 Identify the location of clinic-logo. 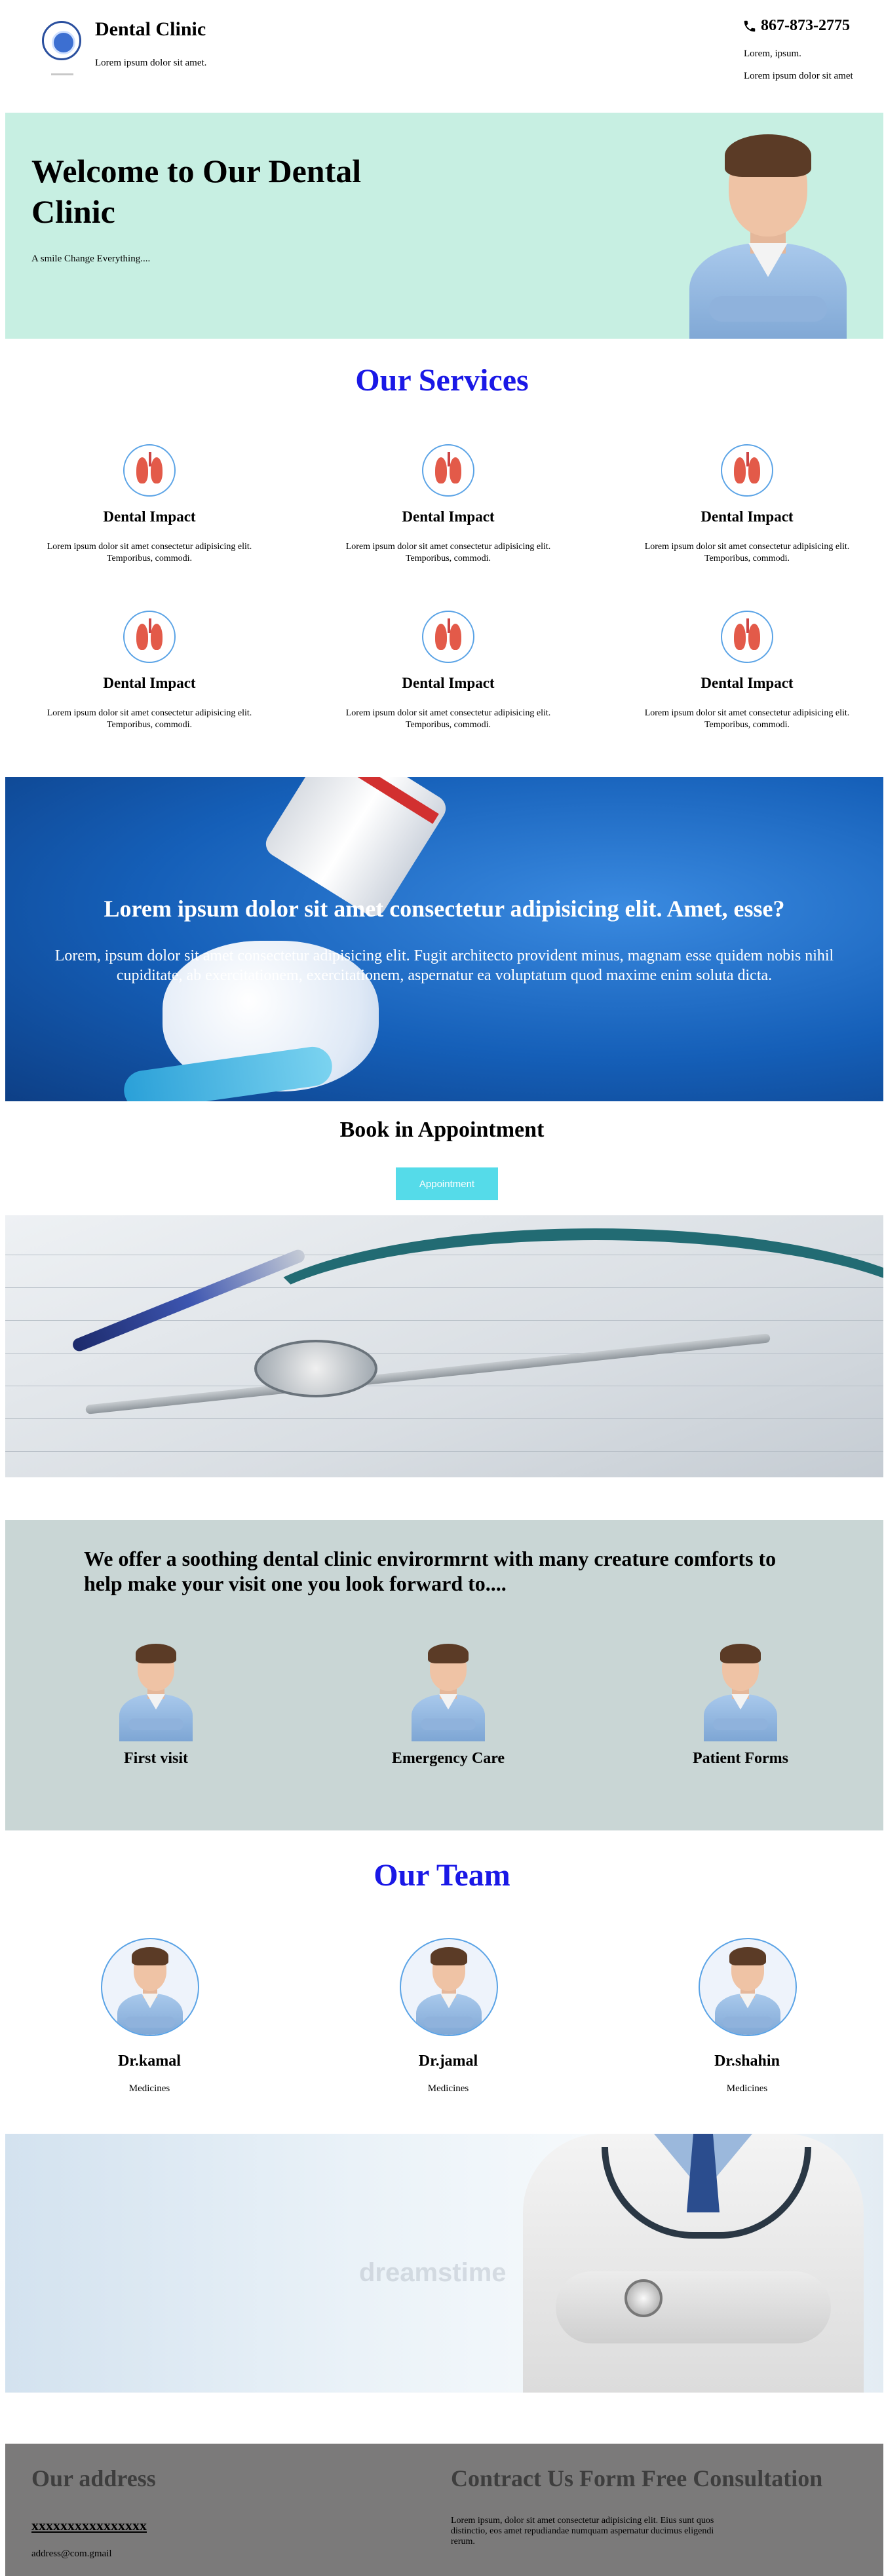
(61, 40).